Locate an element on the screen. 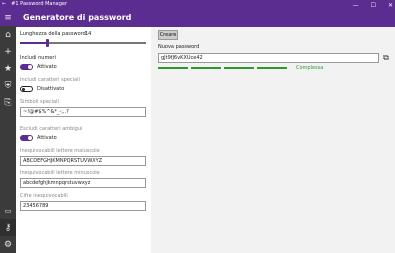  page-title: Generatore di password is located at coordinates (77, 17).